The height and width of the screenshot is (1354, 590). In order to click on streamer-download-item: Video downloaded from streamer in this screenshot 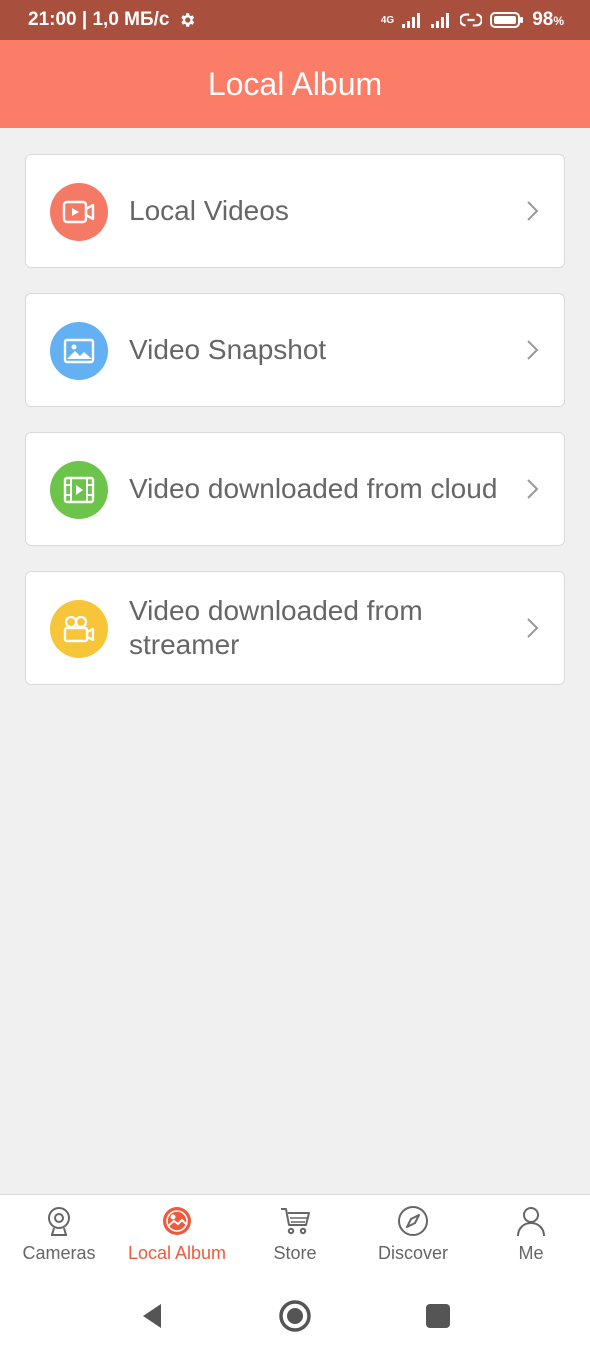, I will do `click(295, 628)`.